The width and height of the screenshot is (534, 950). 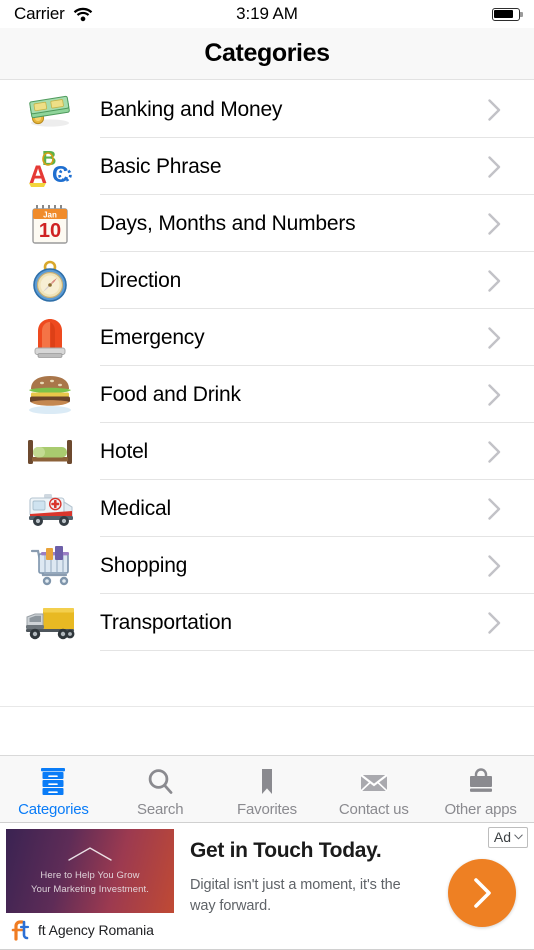 What do you see at coordinates (480, 809) in the screenshot?
I see `tab-label: Other apps` at bounding box center [480, 809].